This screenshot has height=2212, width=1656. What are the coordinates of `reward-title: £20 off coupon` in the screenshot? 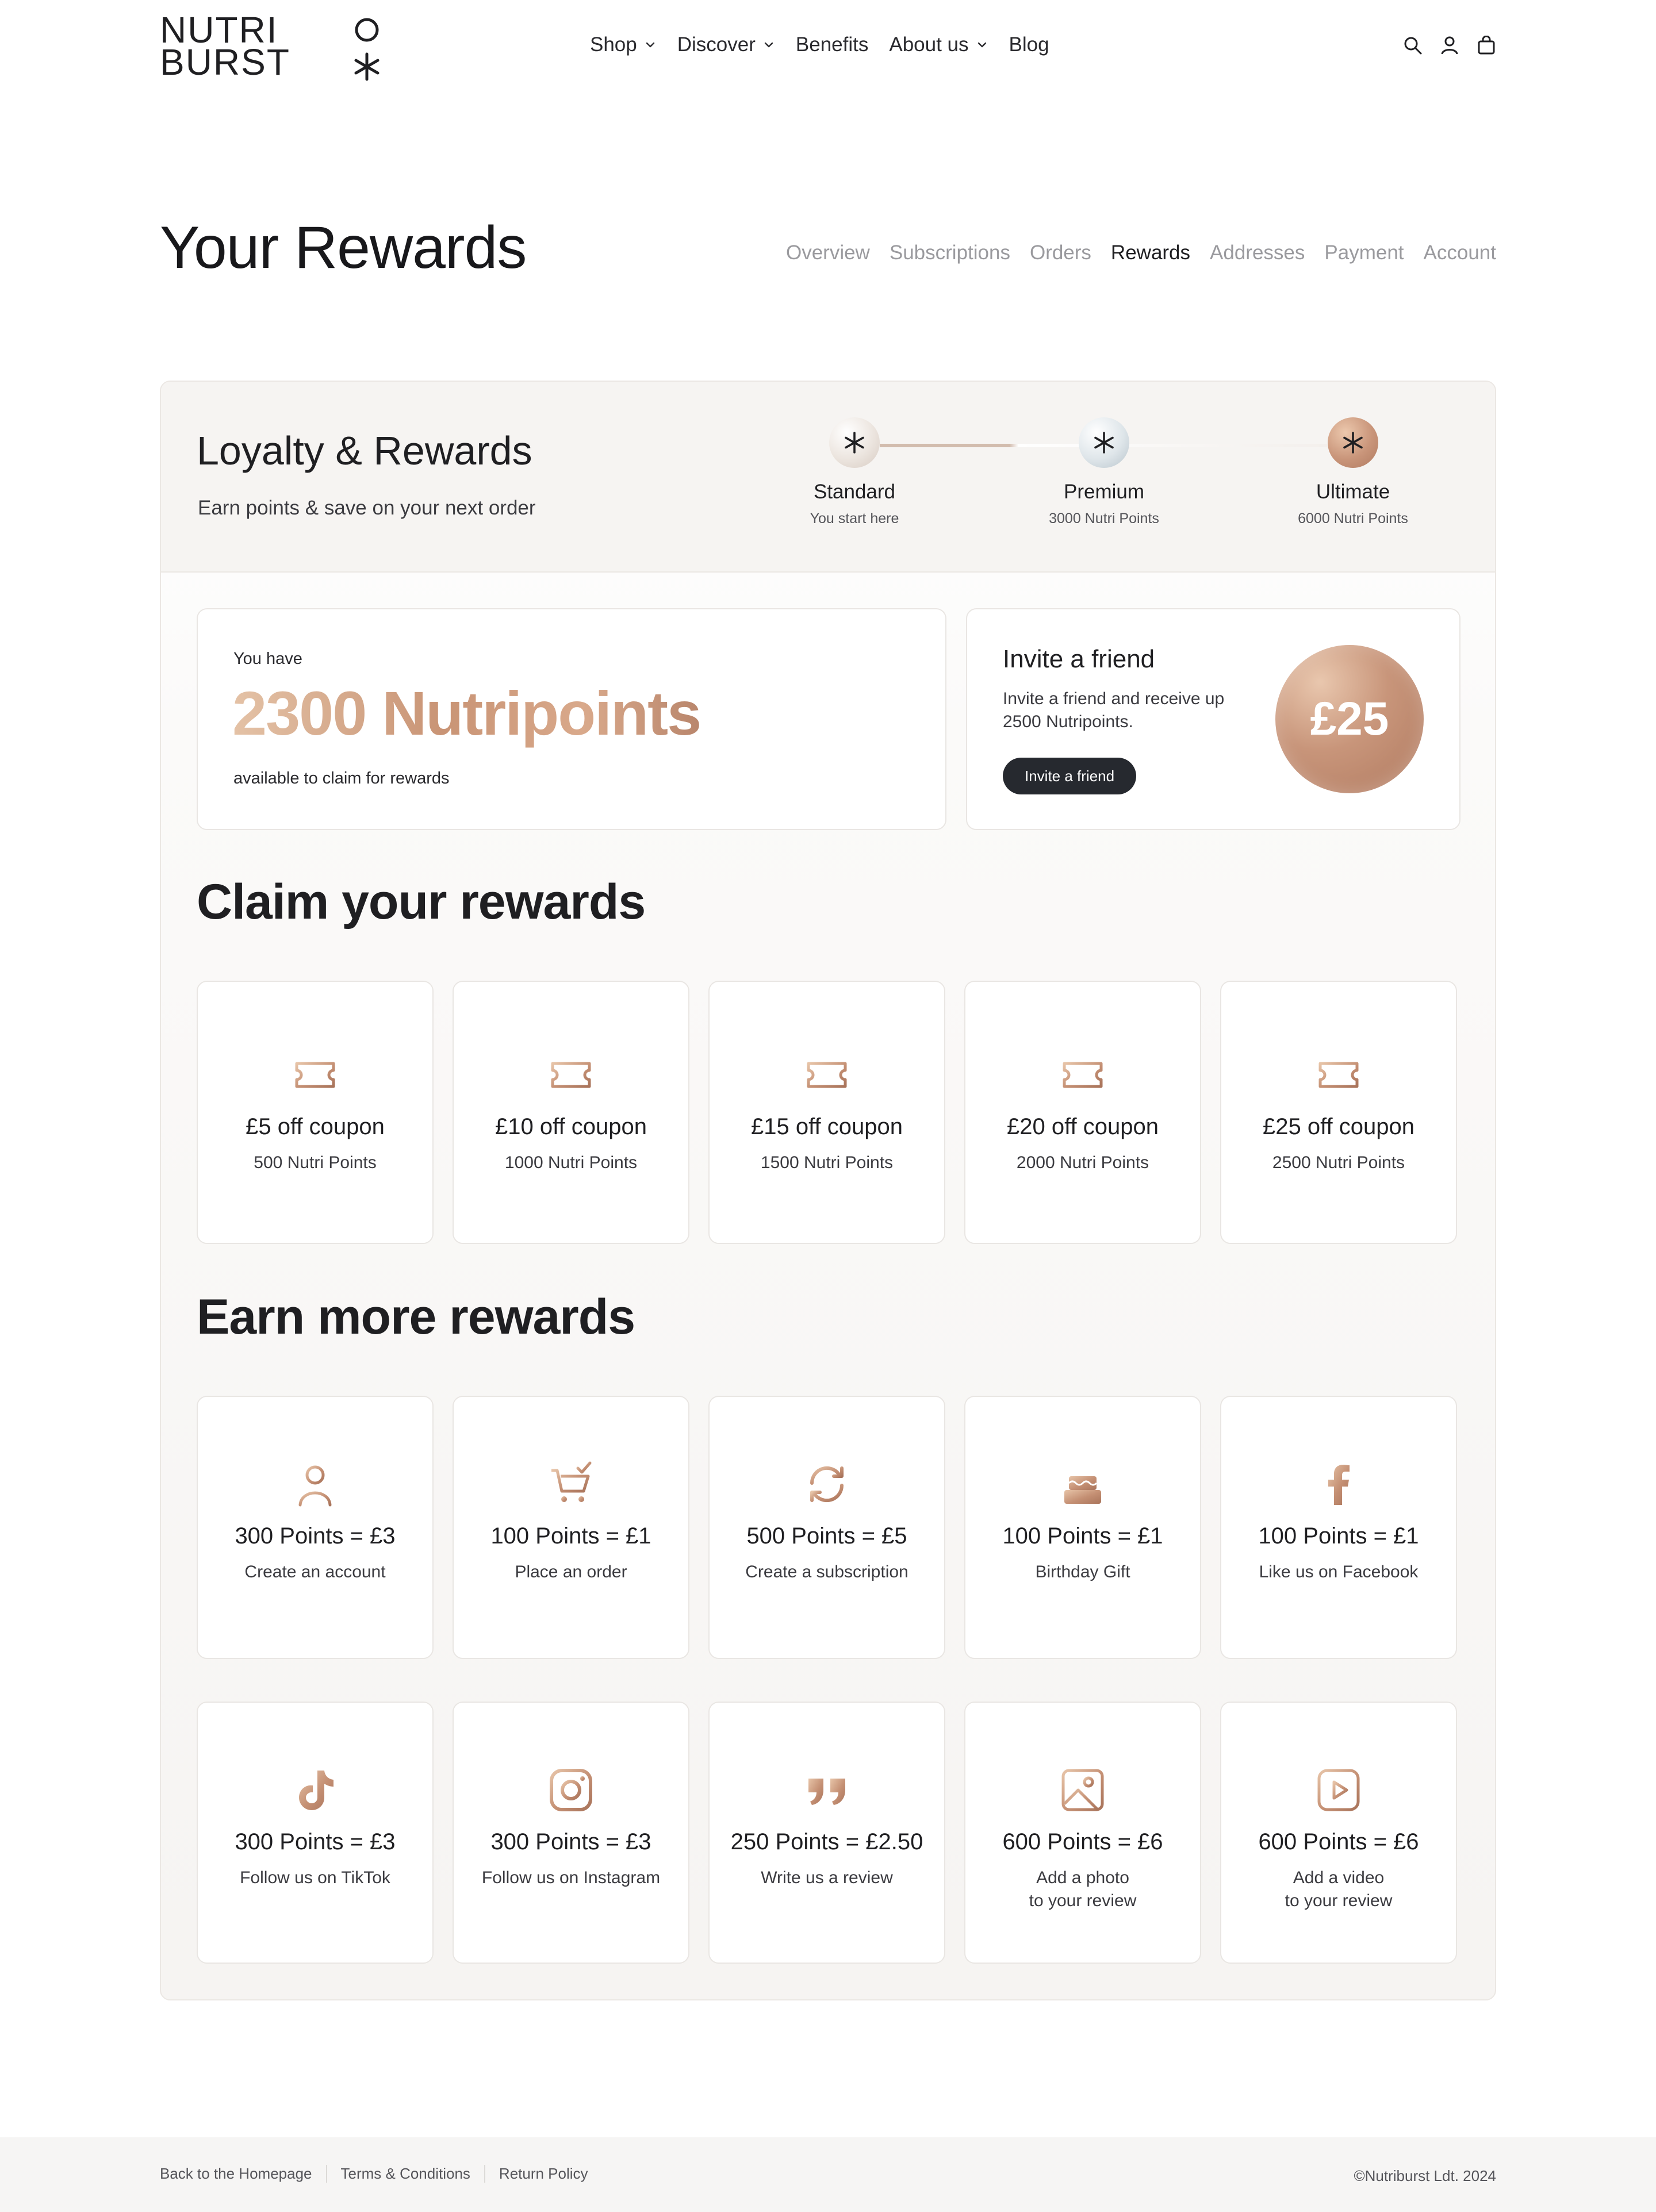 It's located at (1083, 1126).